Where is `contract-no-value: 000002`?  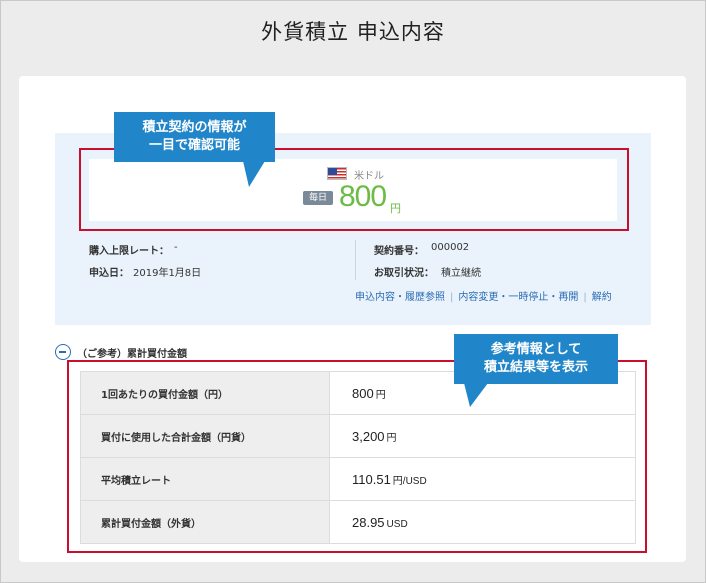
contract-no-value: 000002 is located at coordinates (450, 247).